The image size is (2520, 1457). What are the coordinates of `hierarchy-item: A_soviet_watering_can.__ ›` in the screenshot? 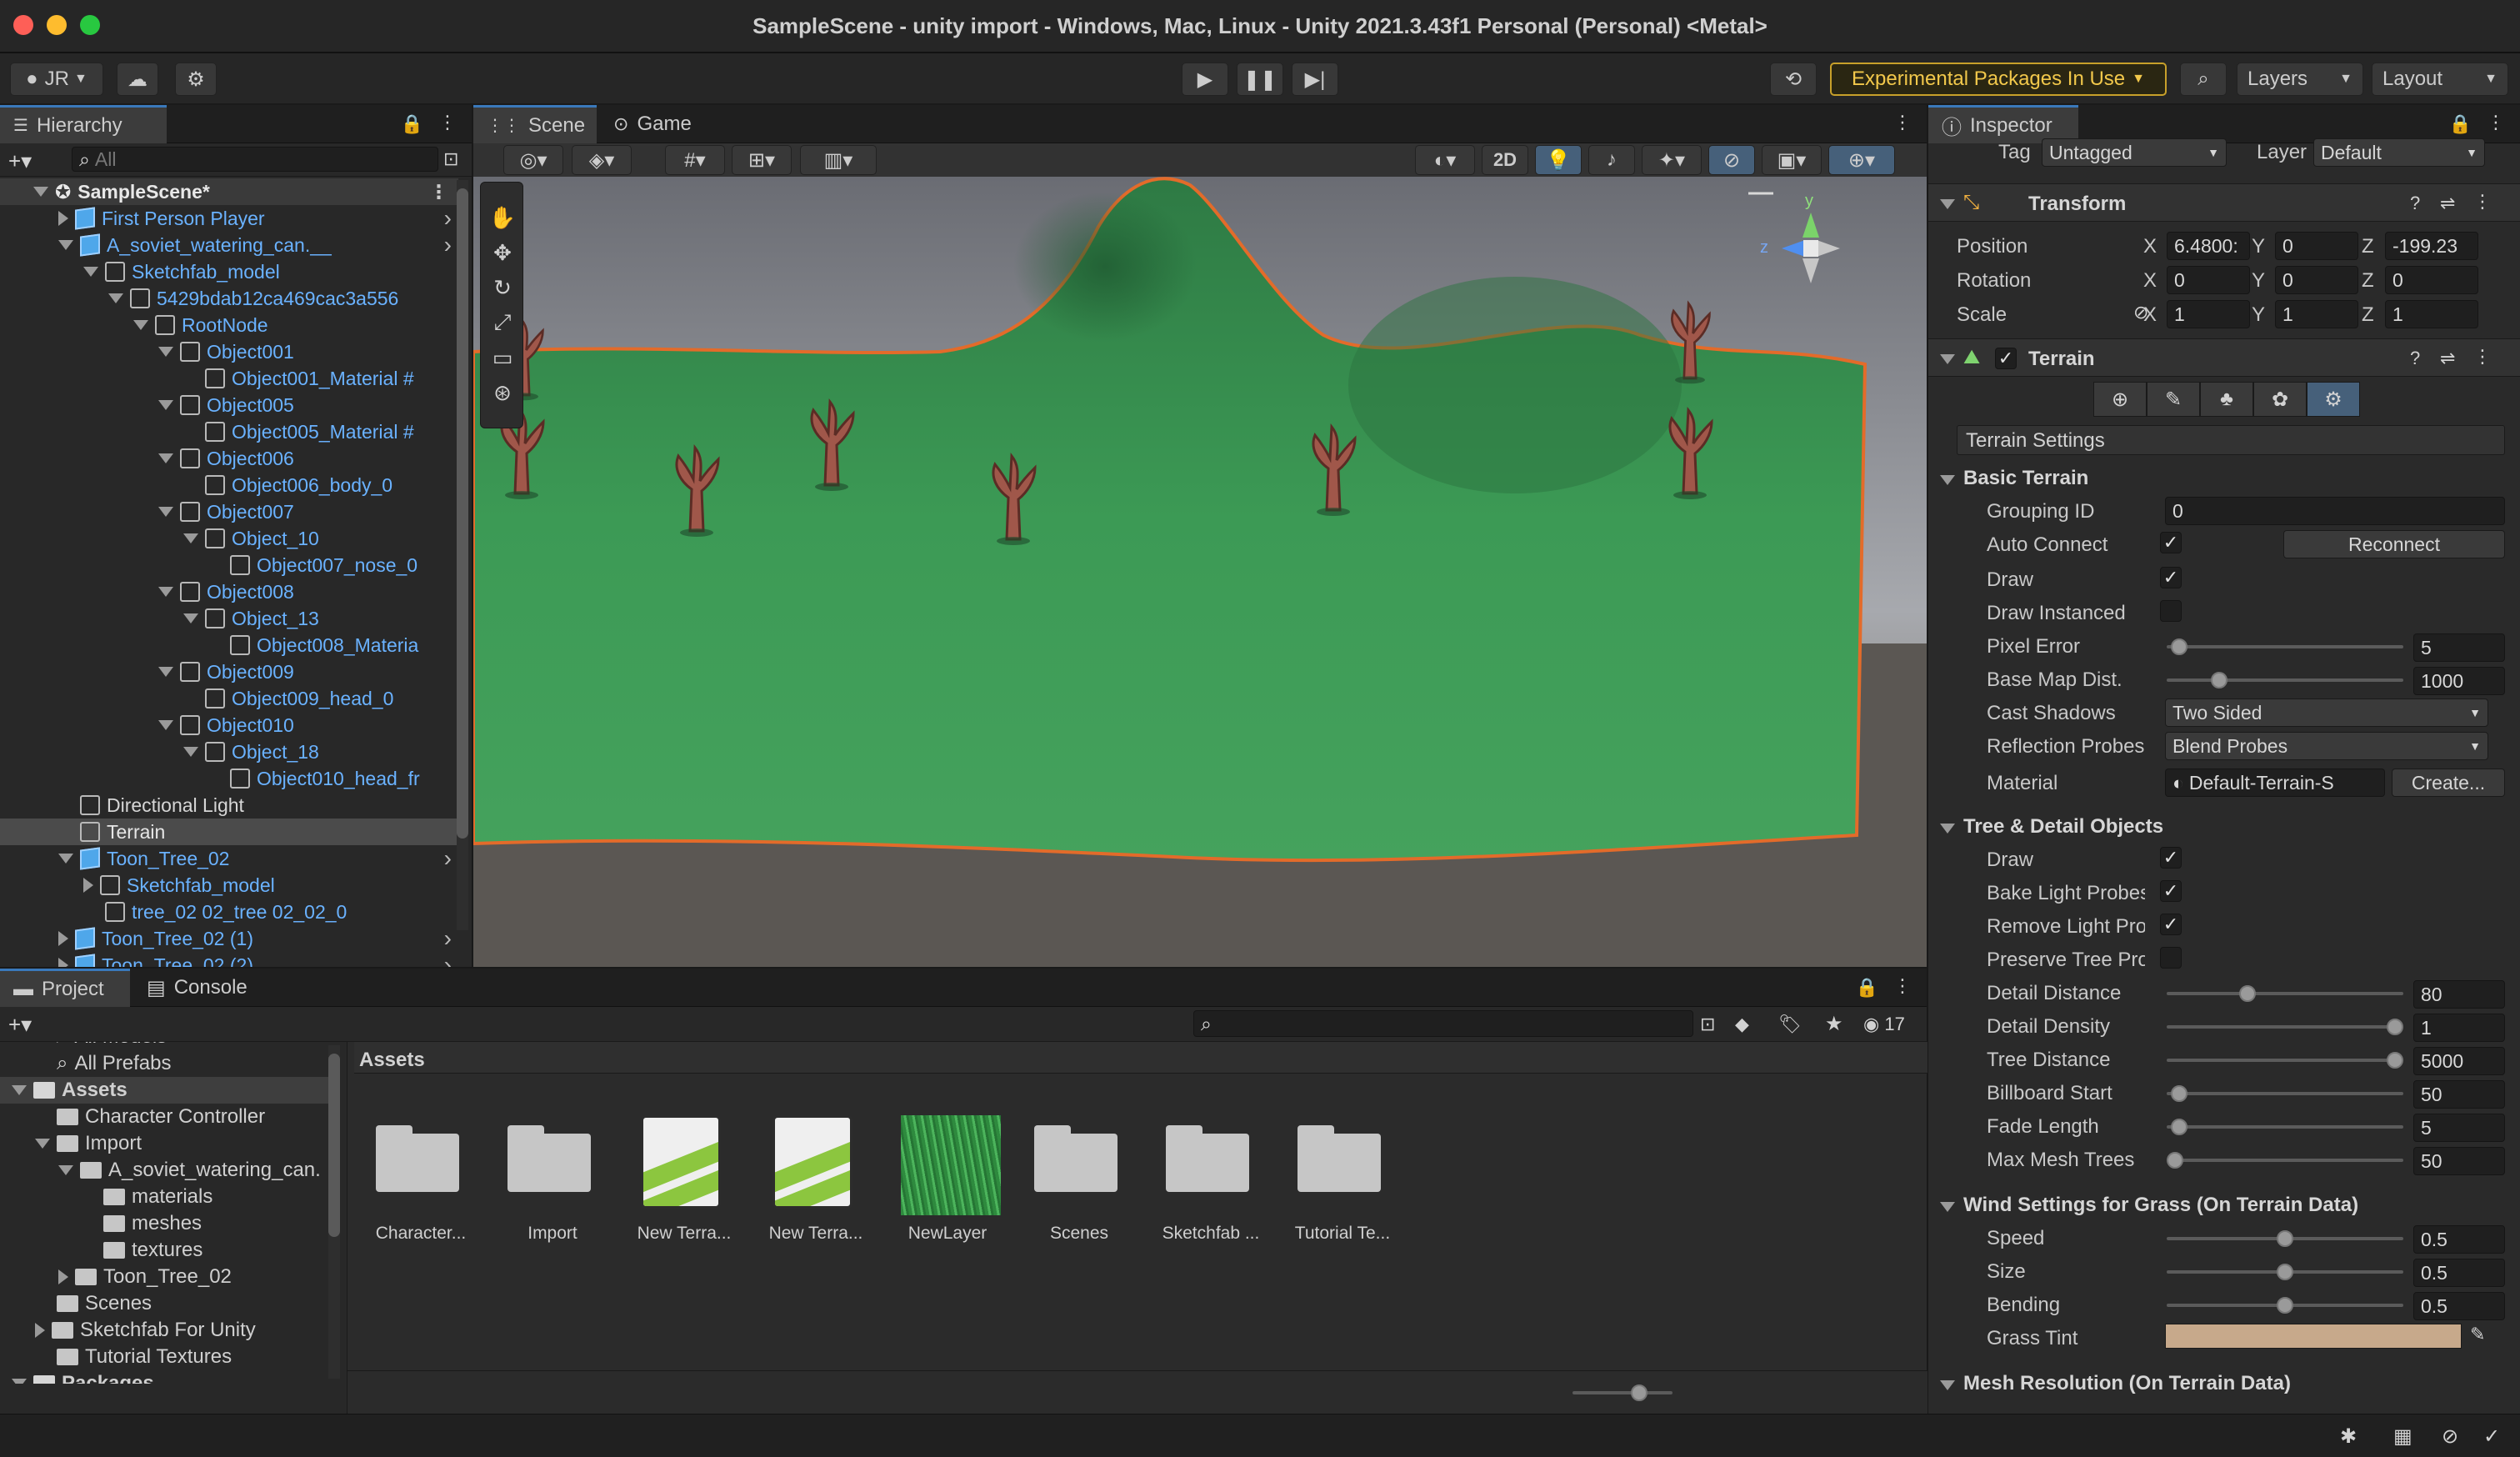 It's located at (229, 245).